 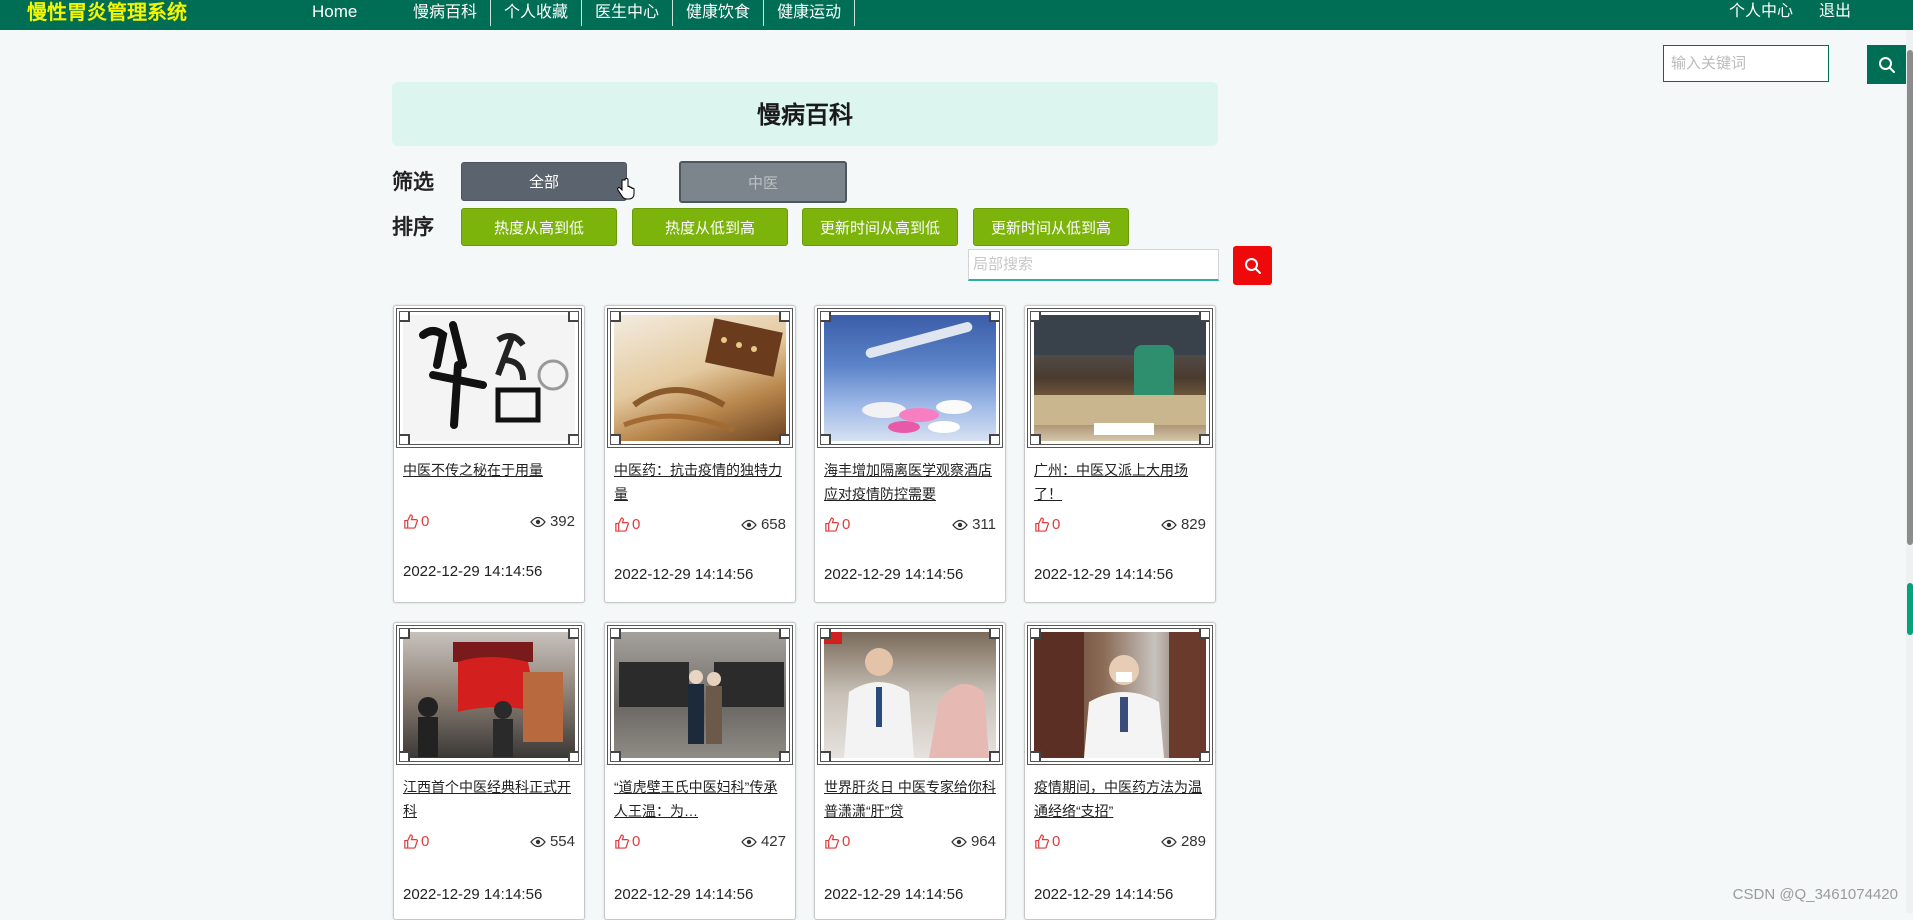 What do you see at coordinates (1051, 227) in the screenshot?
I see `sort-time-asc-button: 更新时间从低到高` at bounding box center [1051, 227].